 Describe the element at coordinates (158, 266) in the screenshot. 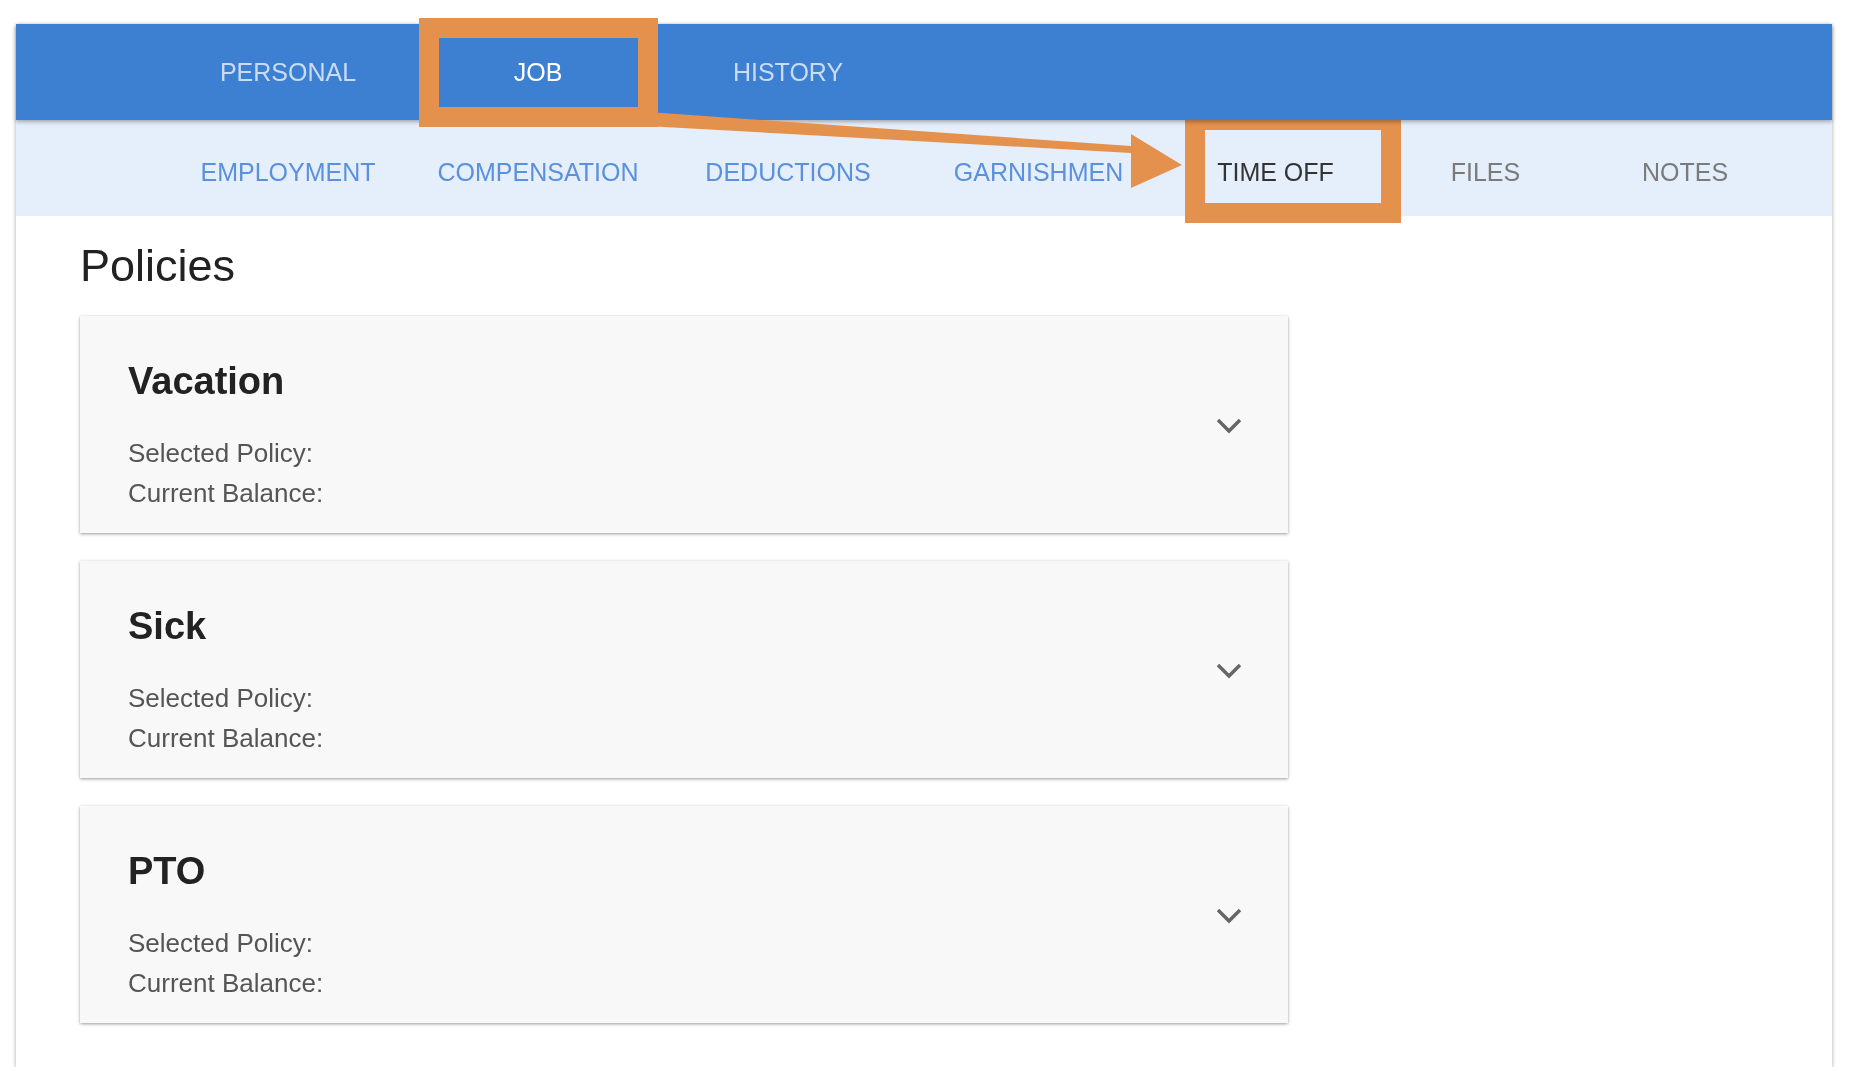

I see `page-heading: Policies` at that location.